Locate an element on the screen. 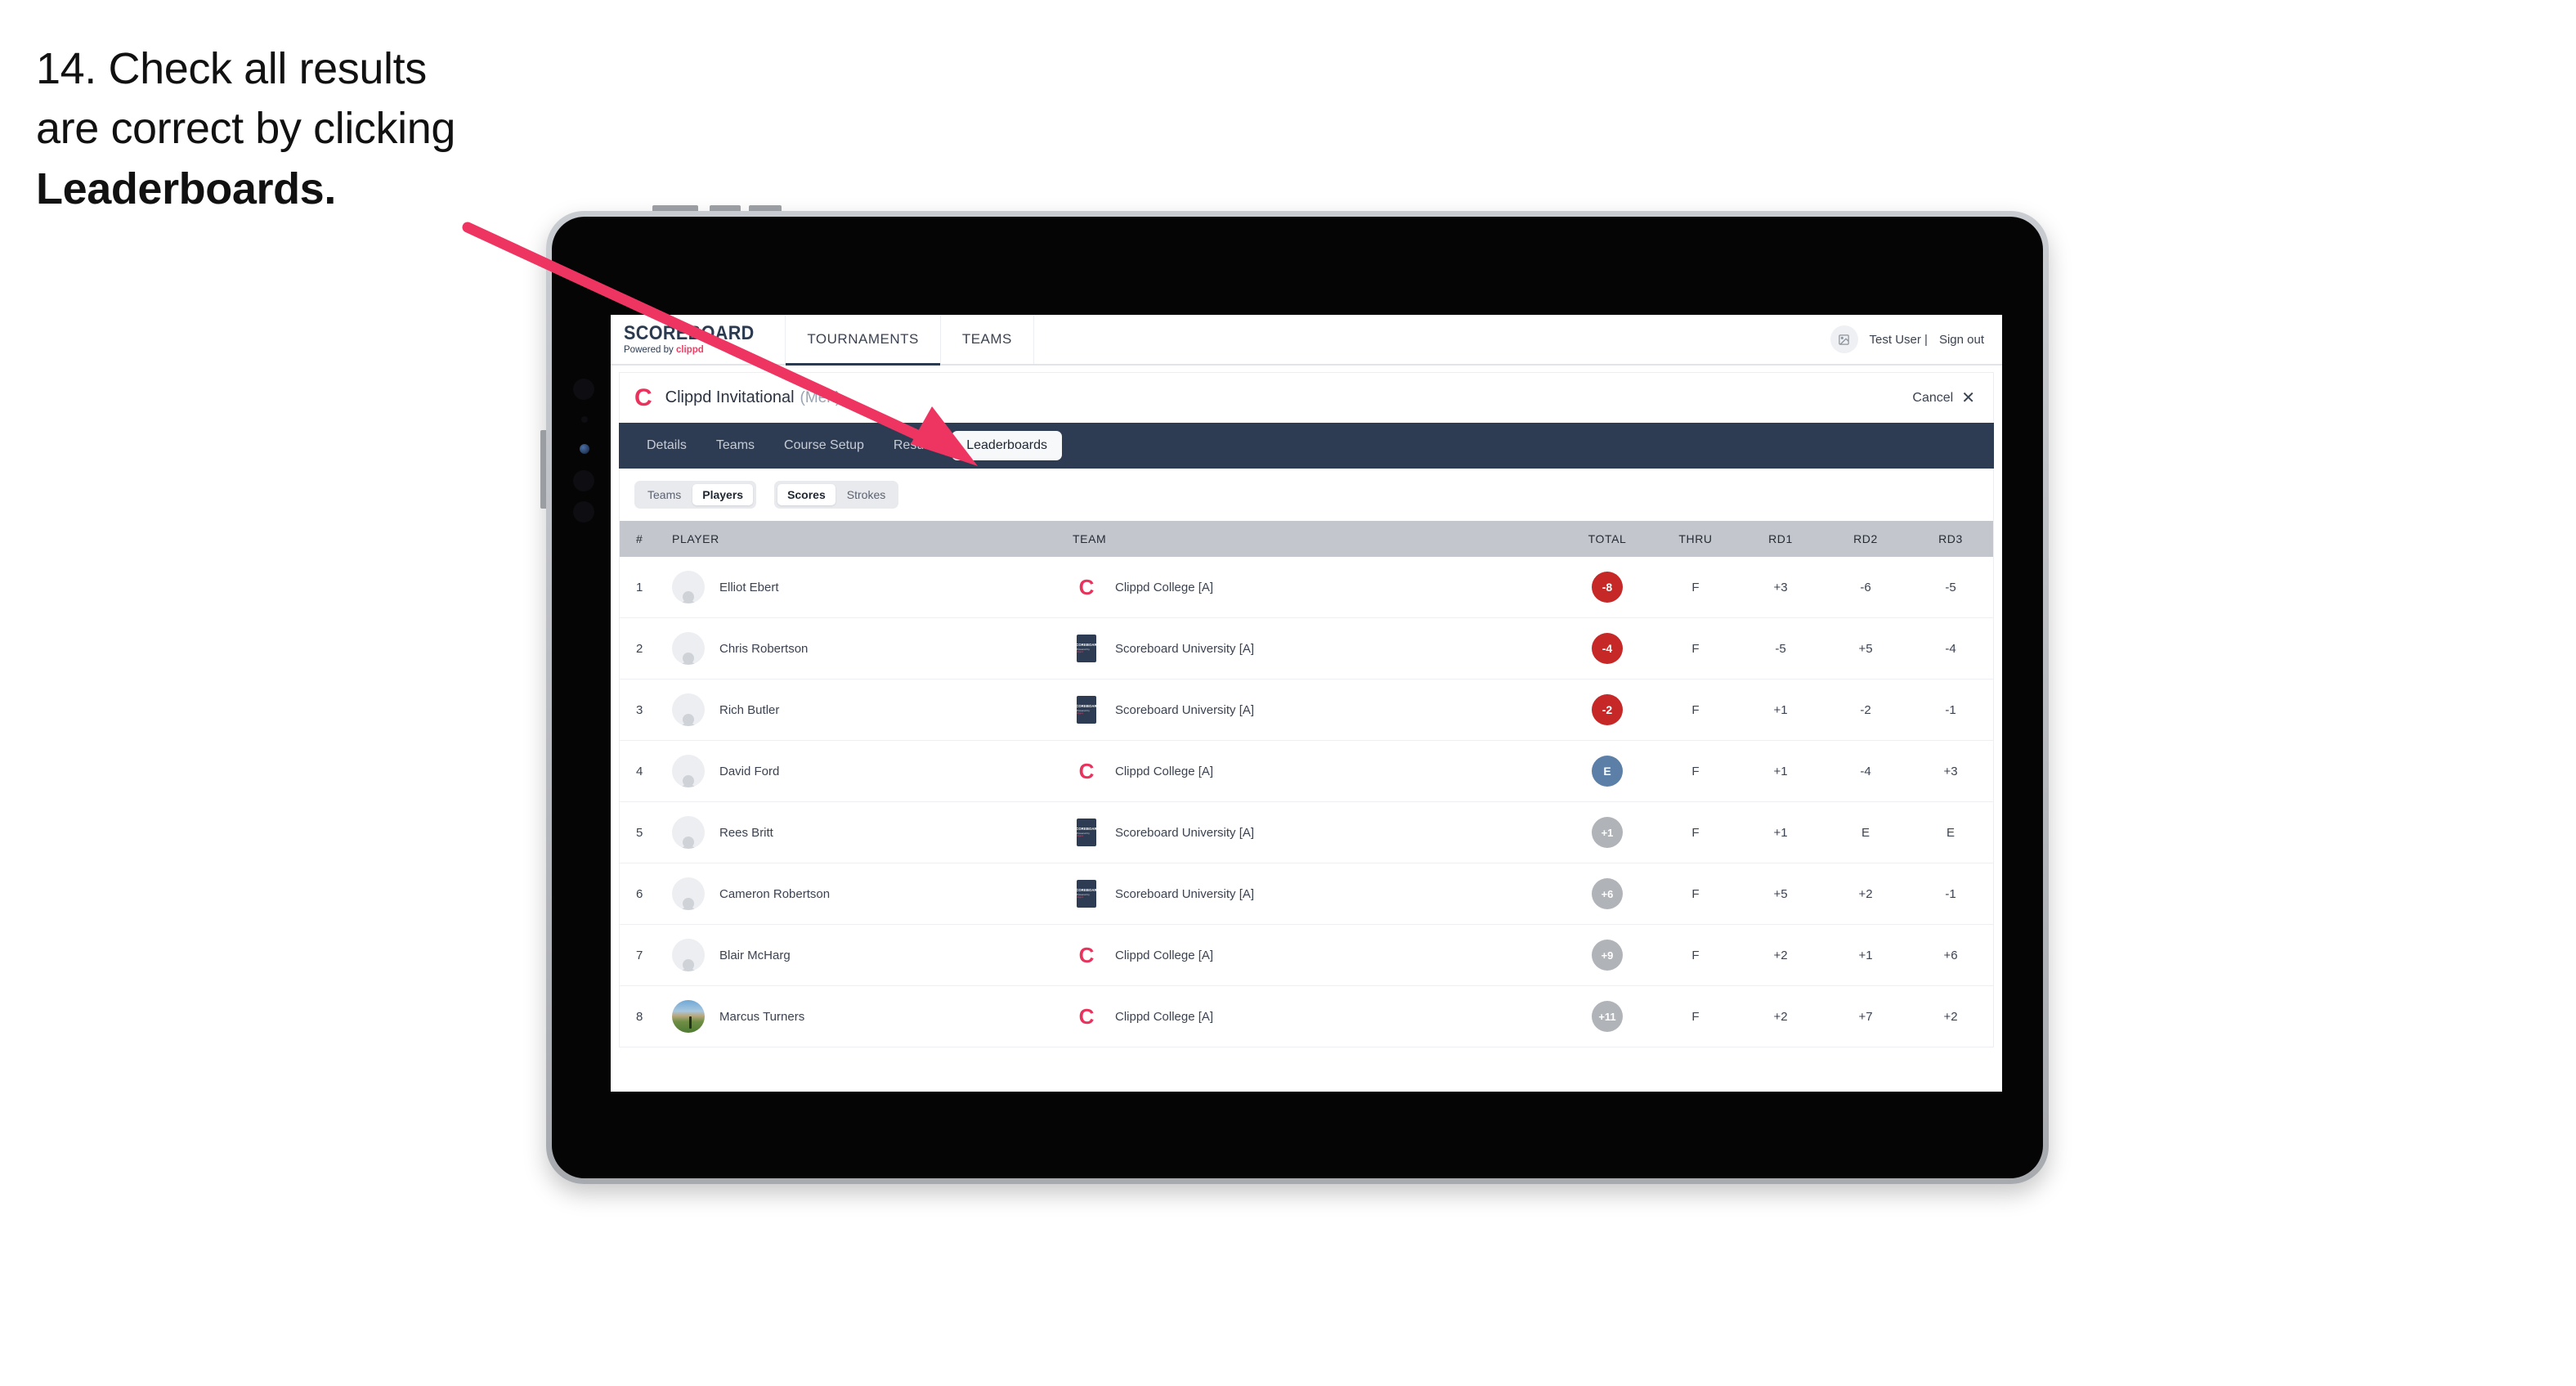 Image resolution: width=2576 pixels, height=1386 pixels. cancel-button-label: Cancel is located at coordinates (1933, 397).